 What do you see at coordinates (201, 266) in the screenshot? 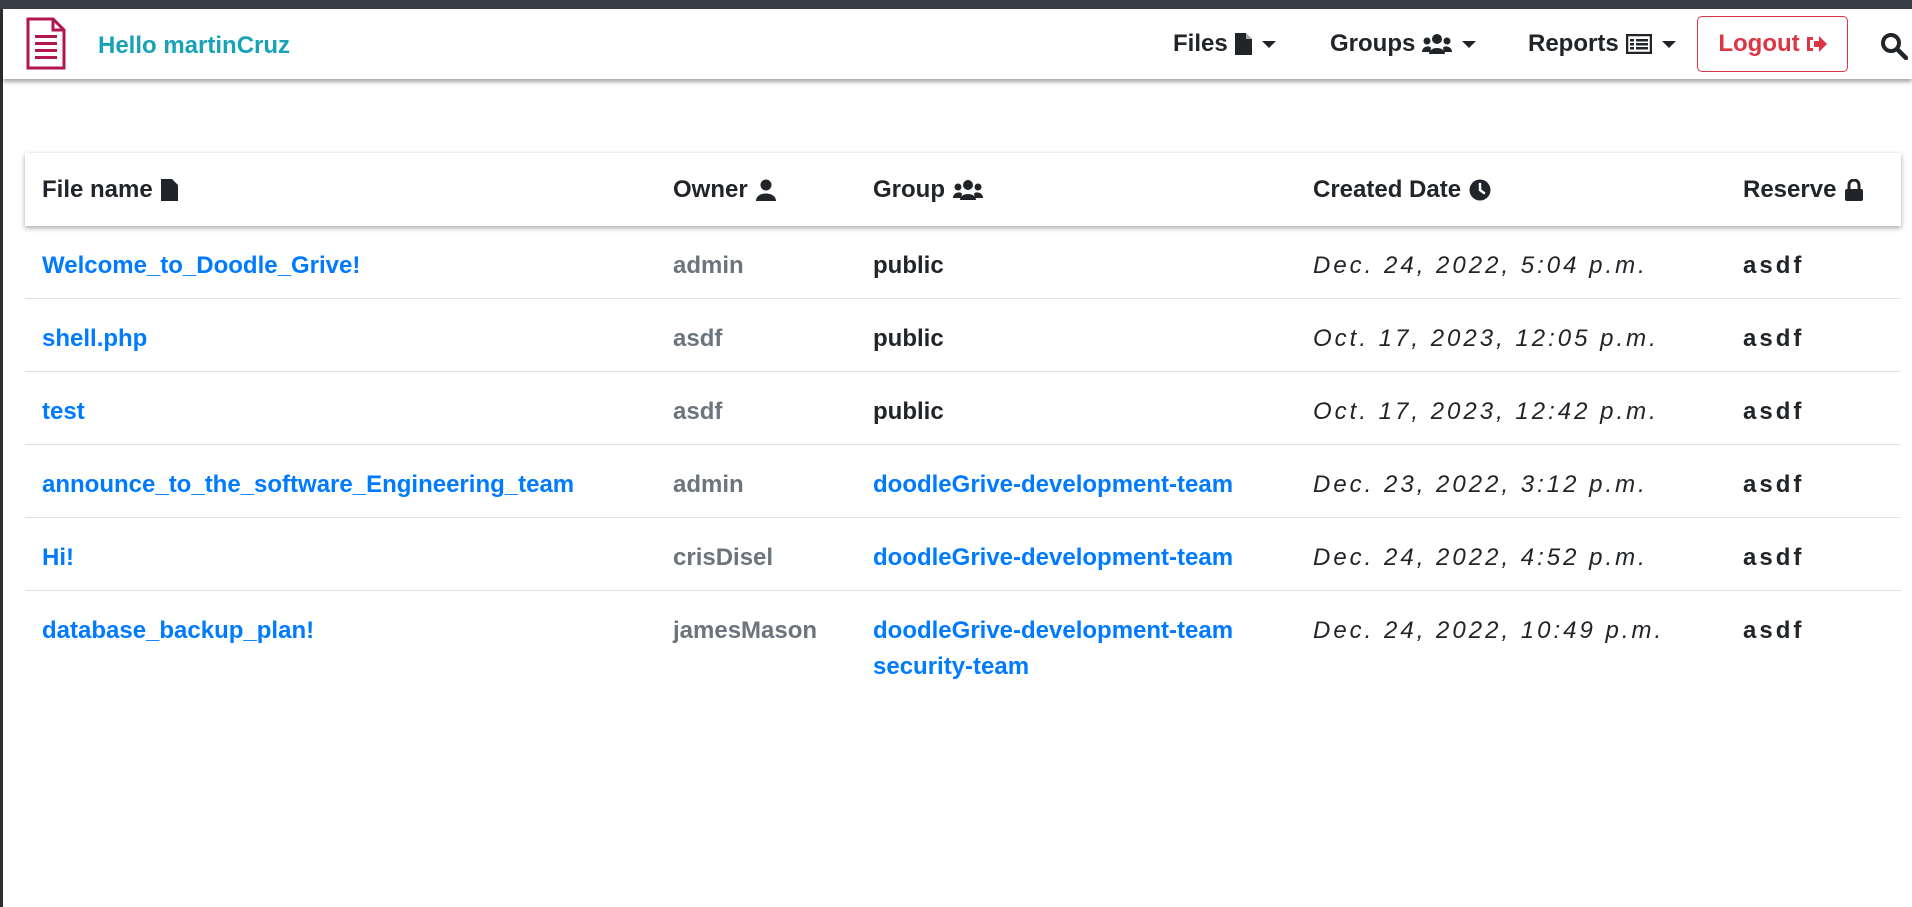
I see `file-name-link: Welcome_to_Doodle_Grive!` at bounding box center [201, 266].